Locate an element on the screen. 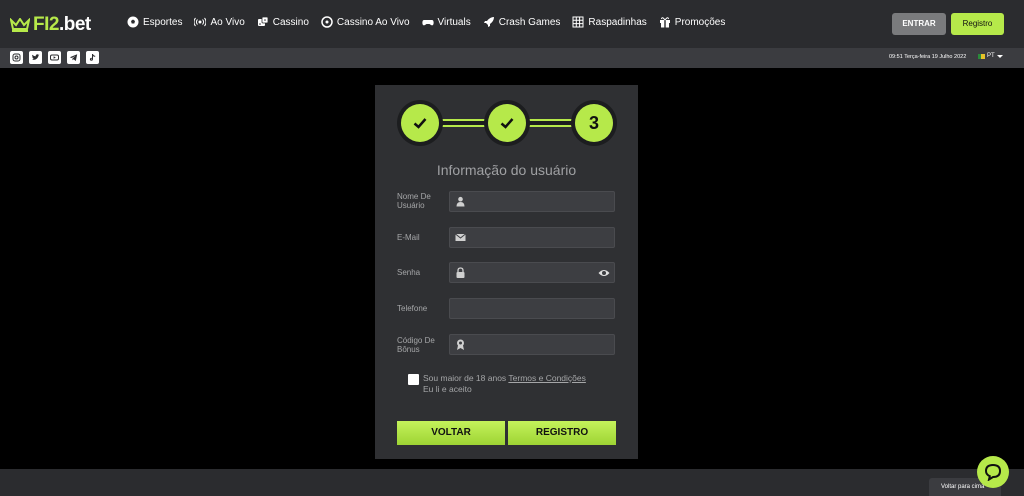  current-datetime: 09:51 Terça-feira 19 Julho 2022 is located at coordinates (928, 57).